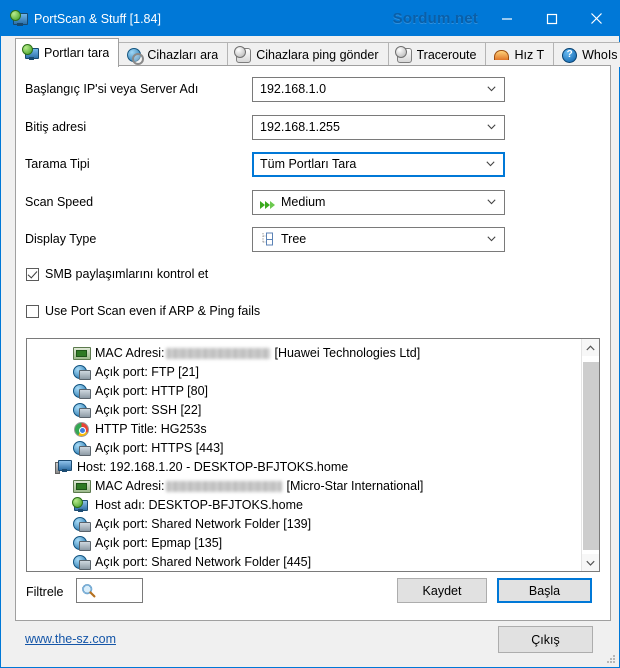 The width and height of the screenshot is (620, 668). Describe the element at coordinates (199, 504) in the screenshot. I see `list-item-label: Host adı: DESKTOP-BFJTOKS.home` at that location.